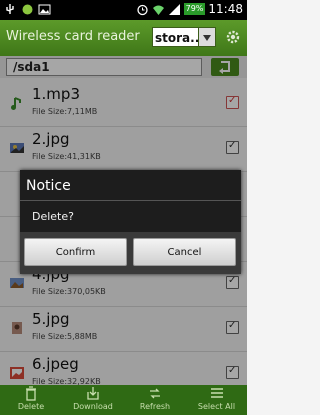 The image size is (320, 415). Describe the element at coordinates (93, 406) in the screenshot. I see `download-label: Download` at that location.